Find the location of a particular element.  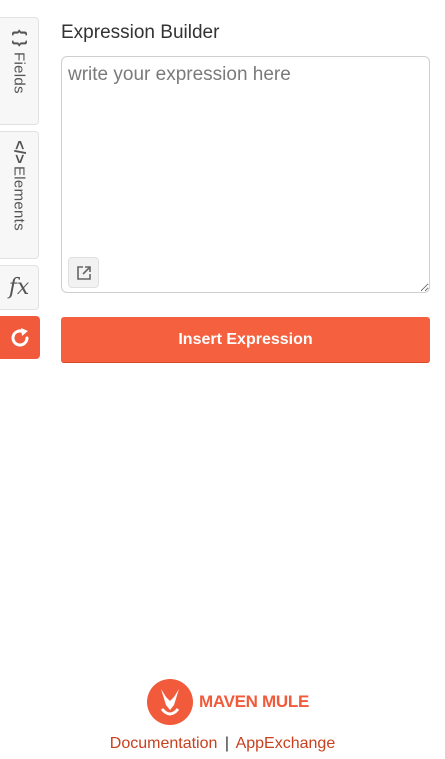

maven-mule-logo-icon is located at coordinates (170, 702).